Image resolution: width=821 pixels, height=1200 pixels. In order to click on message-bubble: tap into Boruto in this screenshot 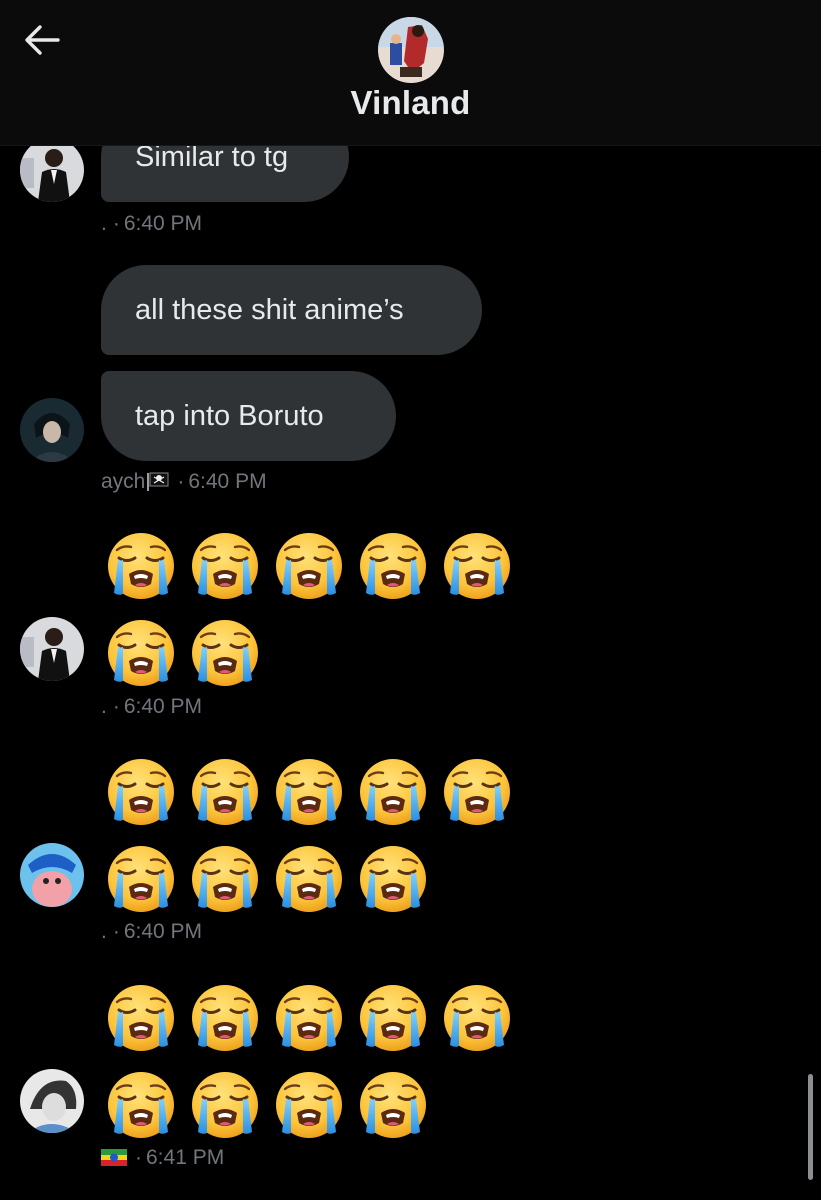, I will do `click(248, 416)`.